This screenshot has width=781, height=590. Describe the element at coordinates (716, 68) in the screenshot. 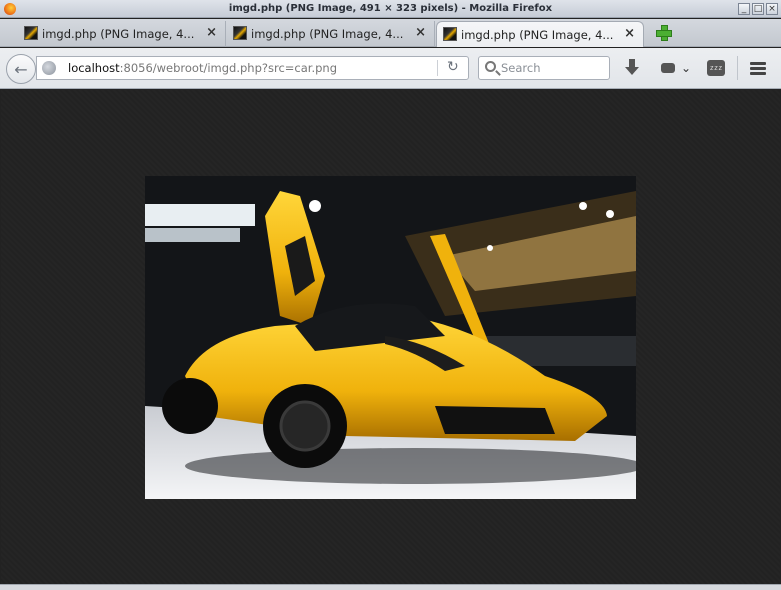

I see `sleep-tabs-icon: zzz` at that location.